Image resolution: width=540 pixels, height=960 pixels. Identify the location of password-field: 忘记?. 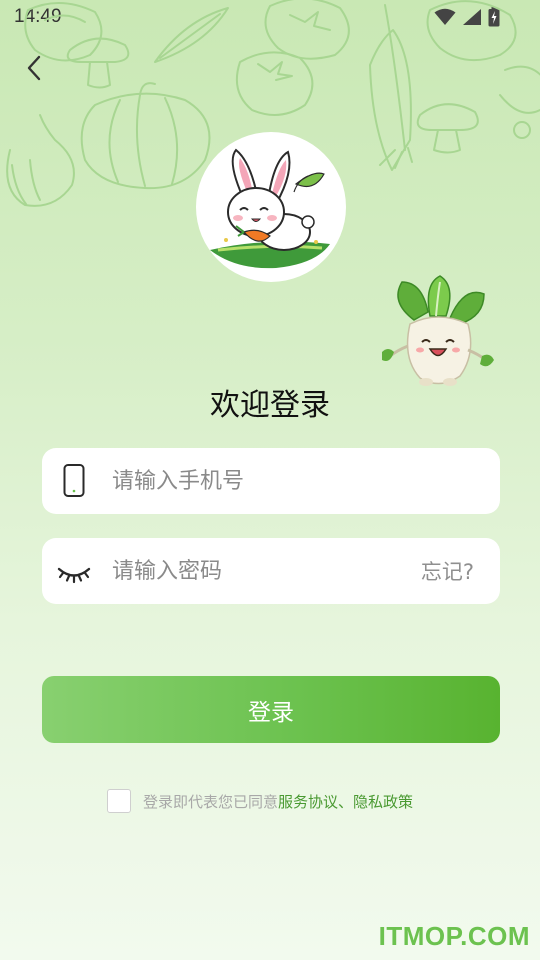
(271, 571).